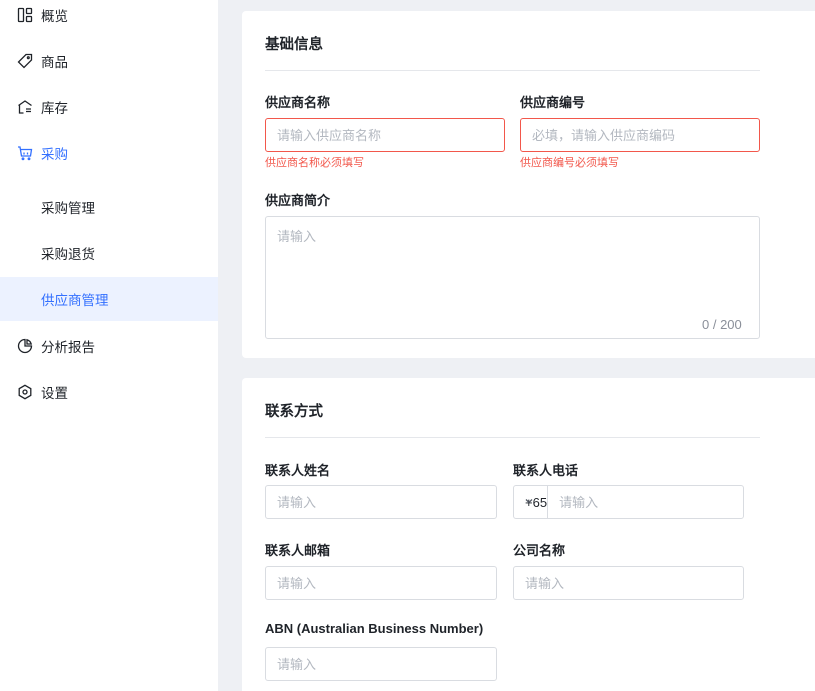 The width and height of the screenshot is (815, 691). What do you see at coordinates (109, 392) in the screenshot?
I see `sidebar-item-settings: 设置` at bounding box center [109, 392].